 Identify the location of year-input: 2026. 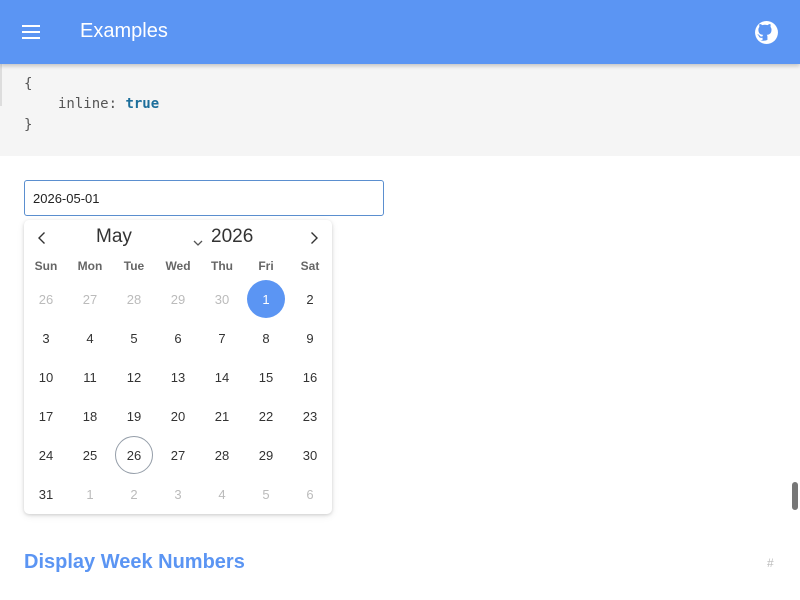
(232, 237).